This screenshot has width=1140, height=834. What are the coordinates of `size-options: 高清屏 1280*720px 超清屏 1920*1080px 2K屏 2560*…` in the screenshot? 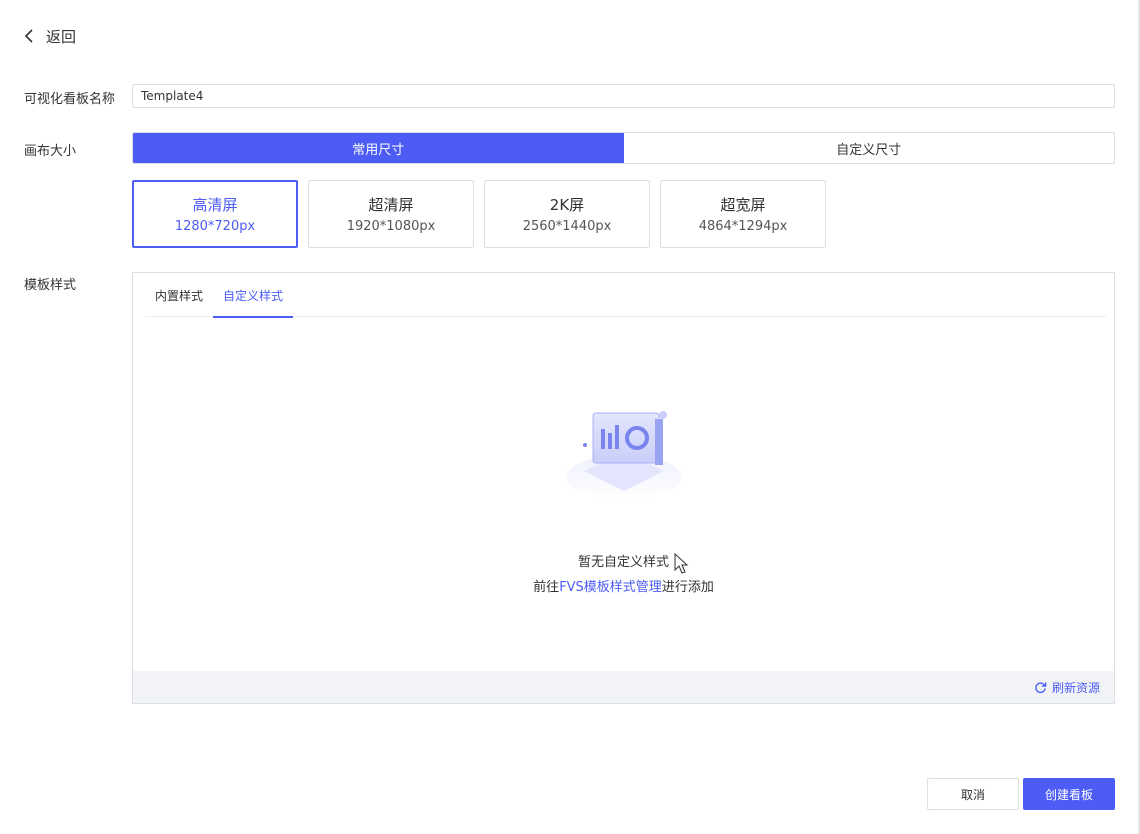 It's located at (479, 214).